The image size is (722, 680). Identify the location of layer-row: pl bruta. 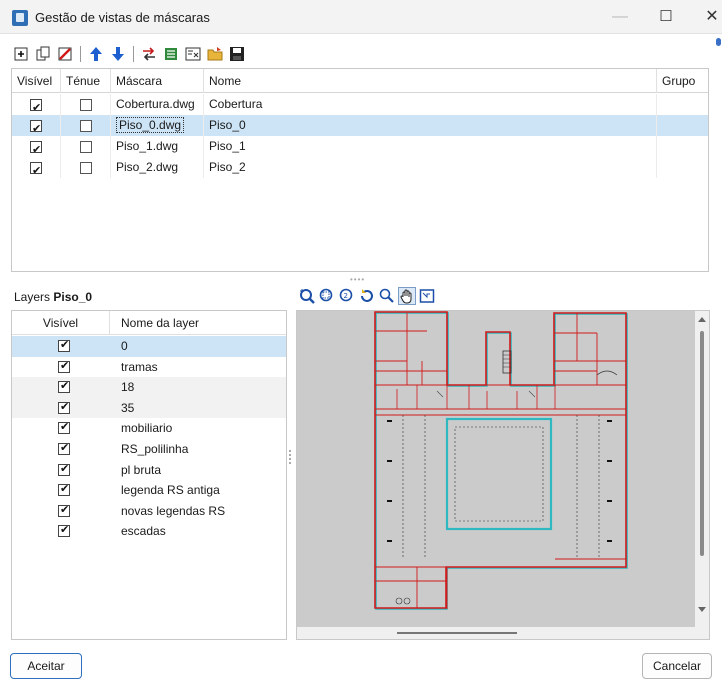
(149, 470).